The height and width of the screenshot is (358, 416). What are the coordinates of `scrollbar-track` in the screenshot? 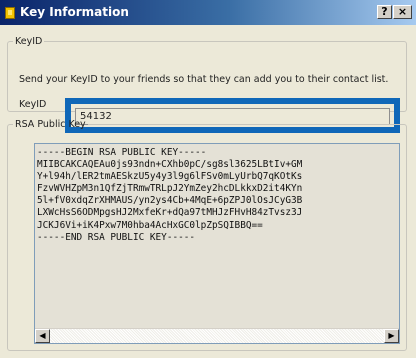 It's located at (217, 336).